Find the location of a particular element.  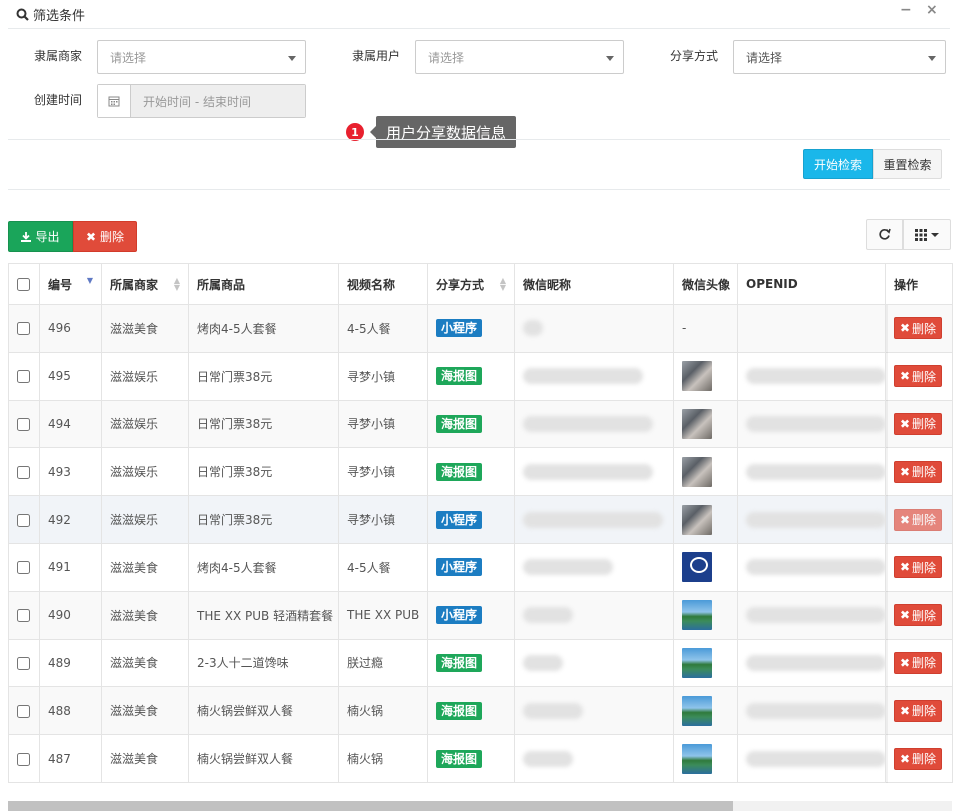

select-all-checkbox is located at coordinates (23, 284).